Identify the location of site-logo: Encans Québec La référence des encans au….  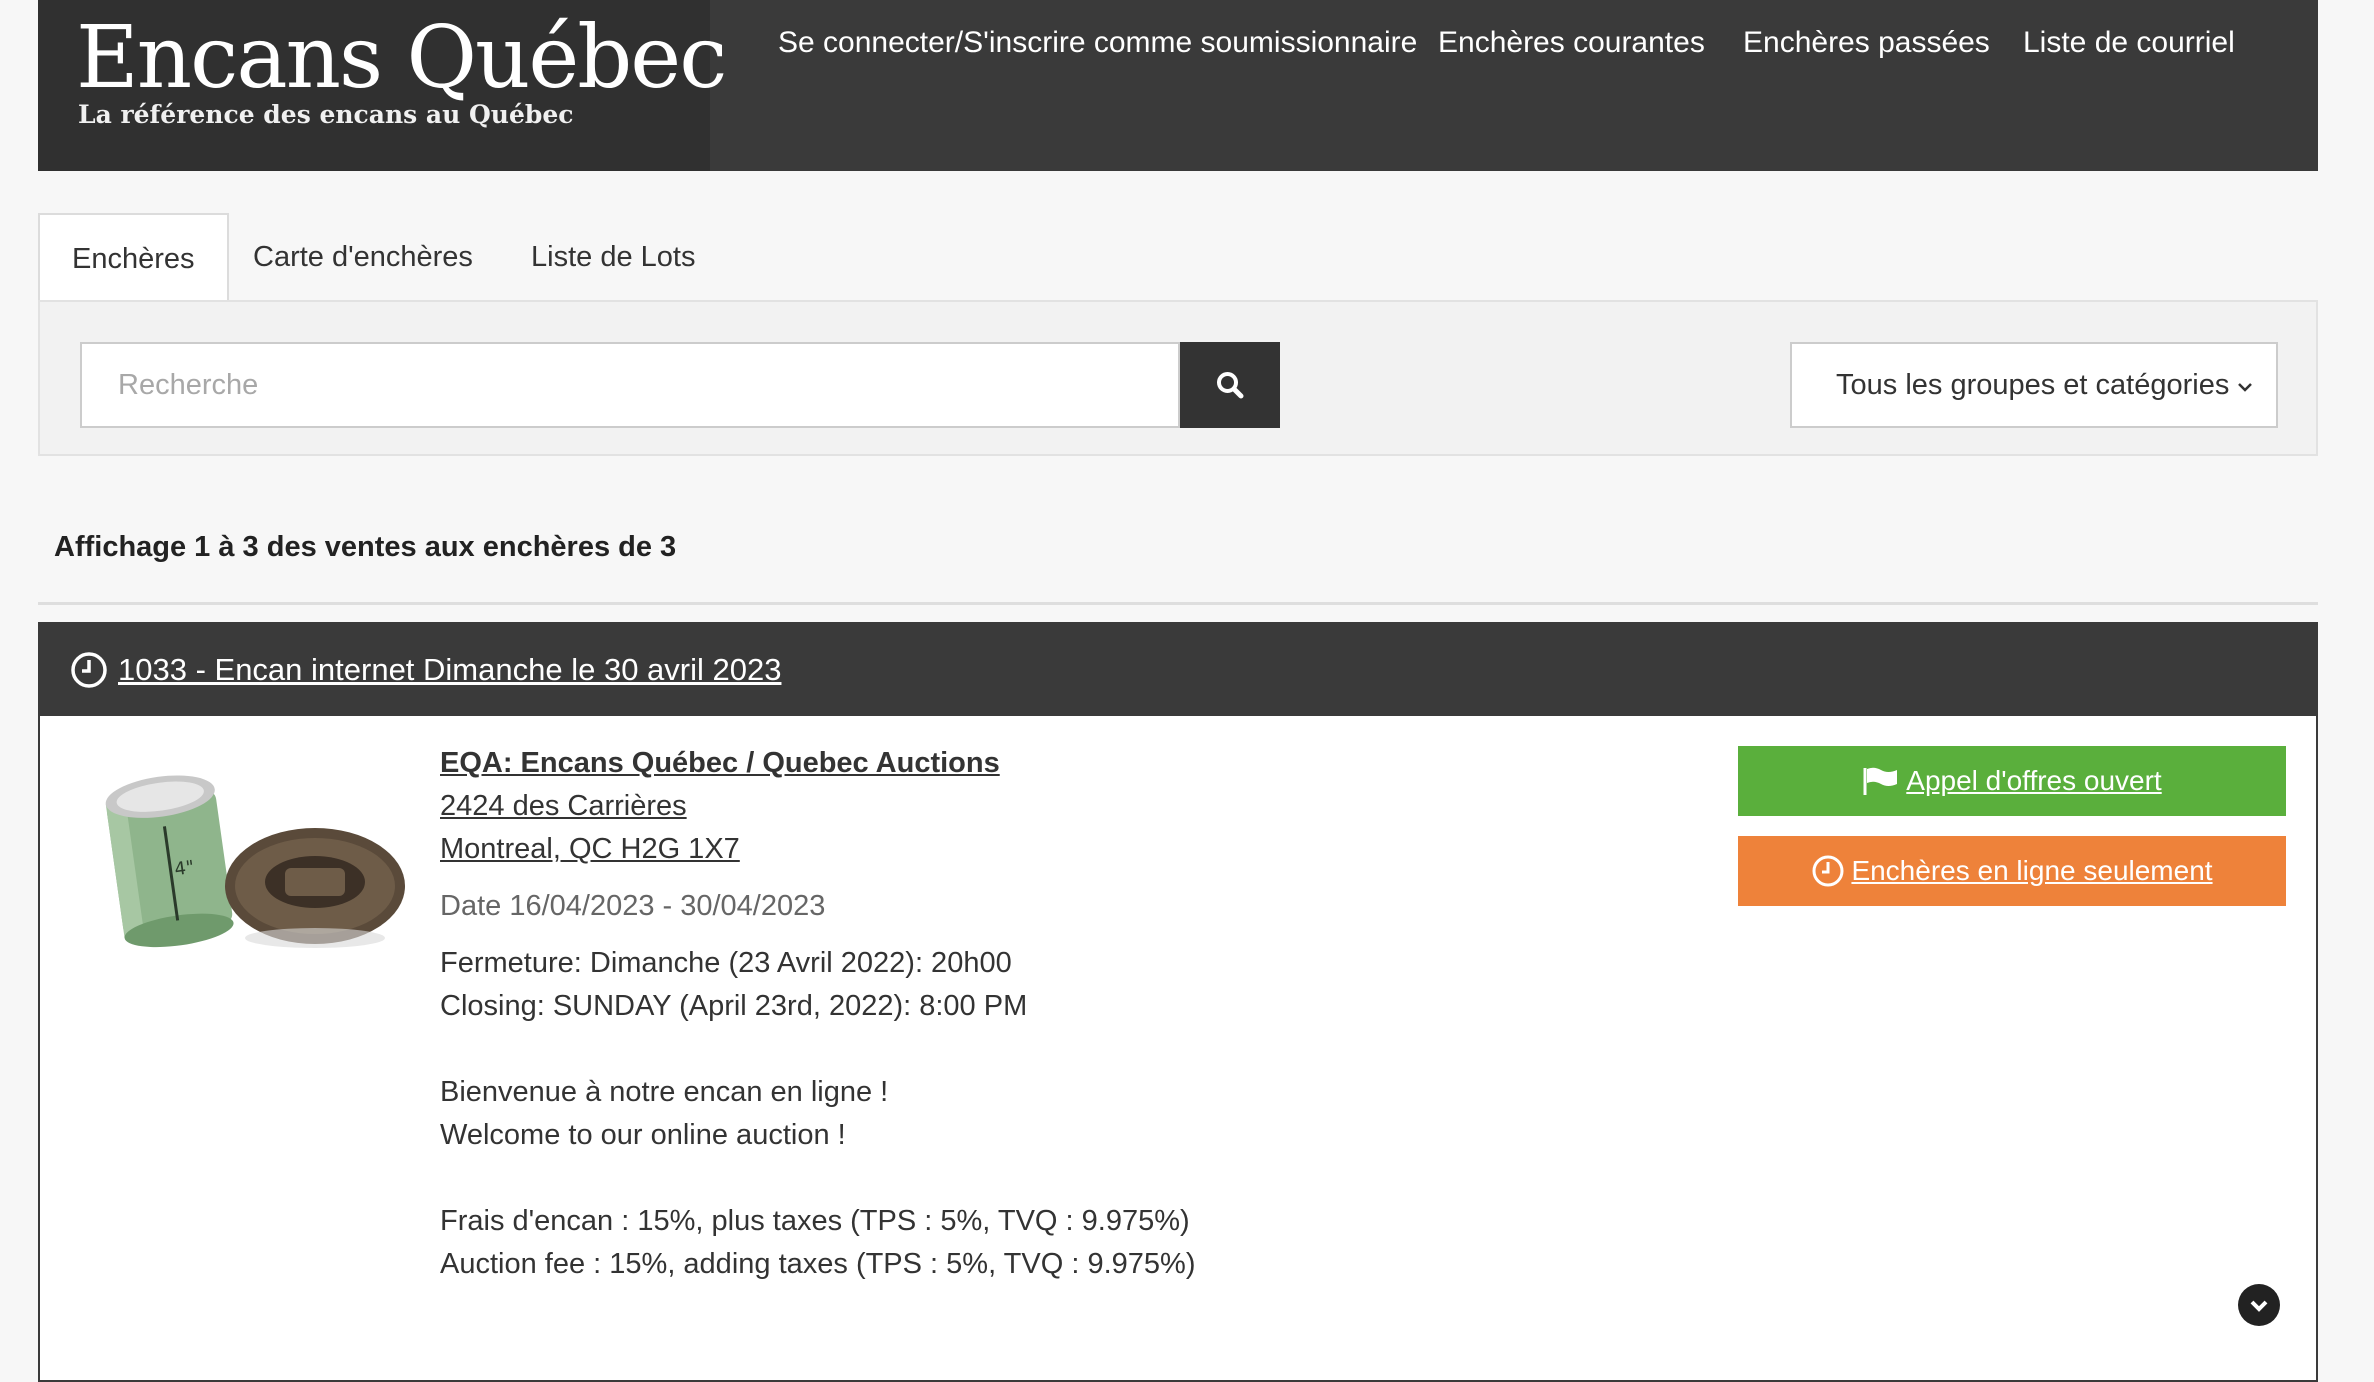
(382, 85).